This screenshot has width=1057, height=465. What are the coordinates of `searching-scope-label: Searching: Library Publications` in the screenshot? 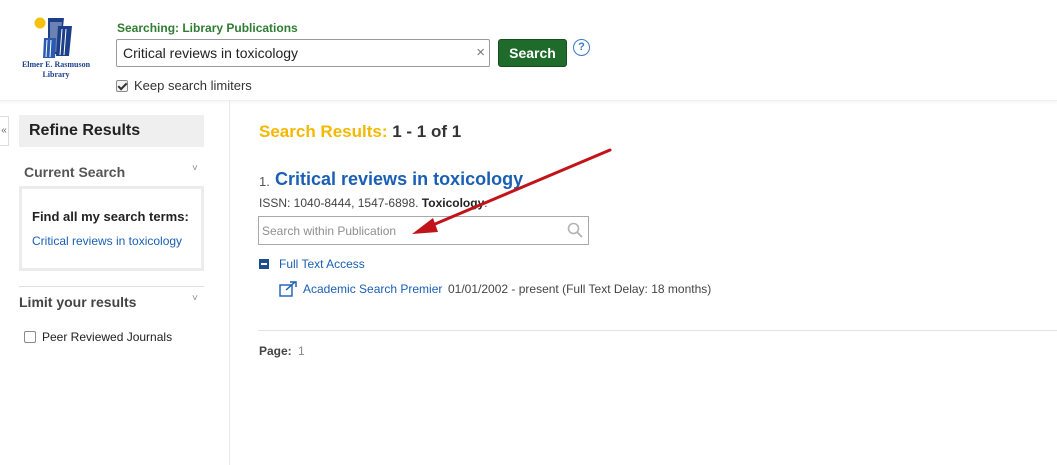 It's located at (207, 28).